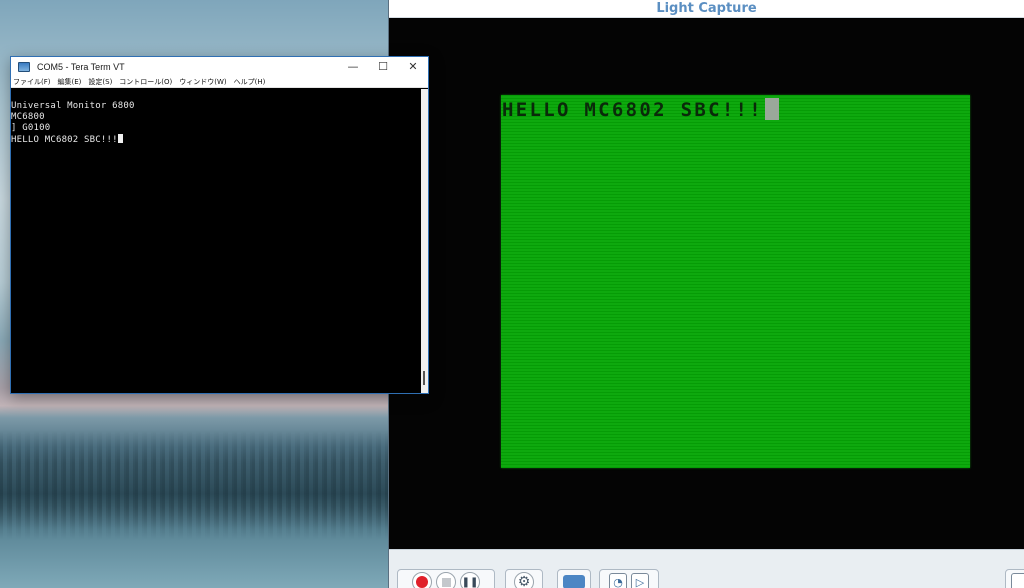  I want to click on settings-icon: ⚙, so click(524, 580).